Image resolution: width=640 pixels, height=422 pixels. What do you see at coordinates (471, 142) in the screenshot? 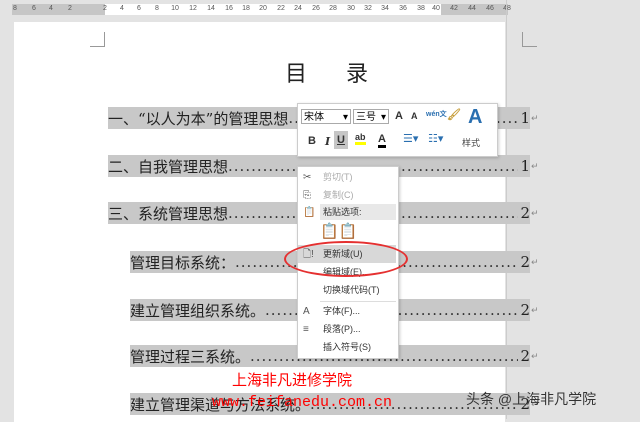
I see `styles-label: 样式` at bounding box center [471, 142].